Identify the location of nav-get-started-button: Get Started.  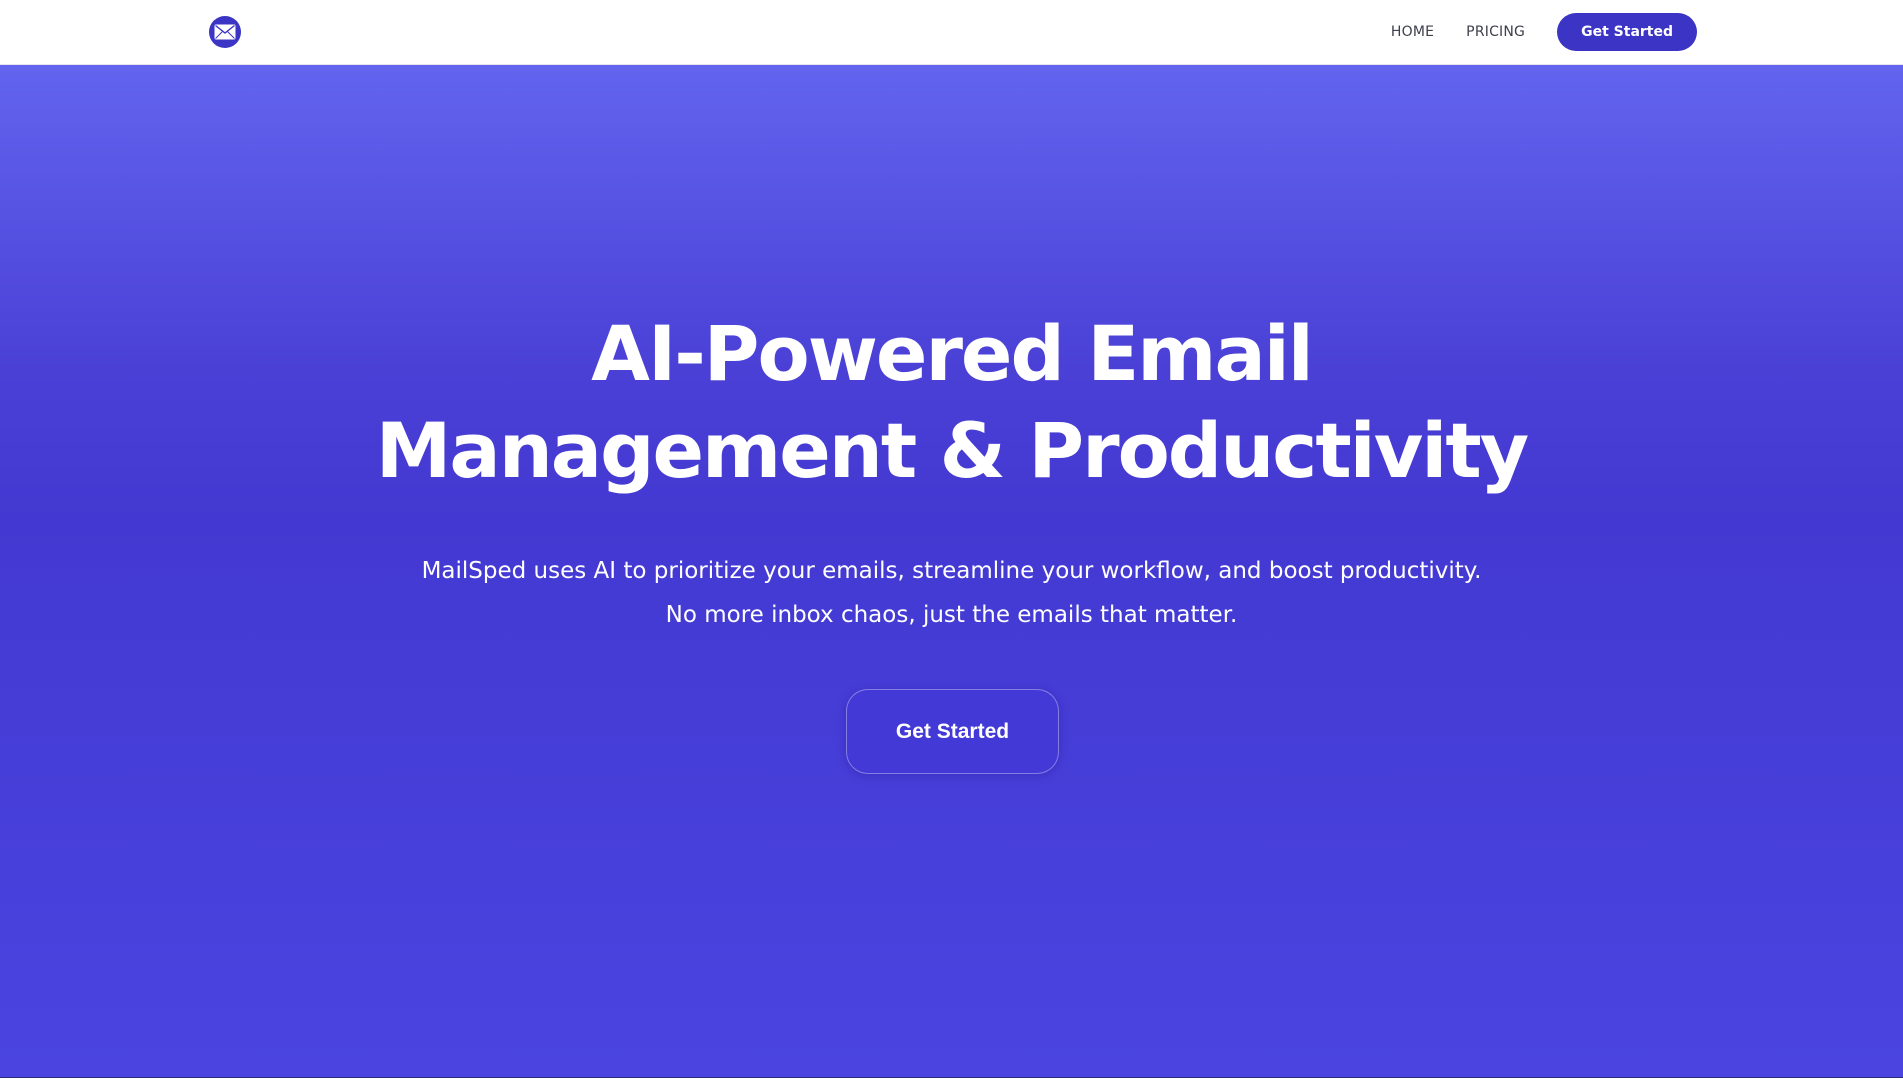
(1627, 32).